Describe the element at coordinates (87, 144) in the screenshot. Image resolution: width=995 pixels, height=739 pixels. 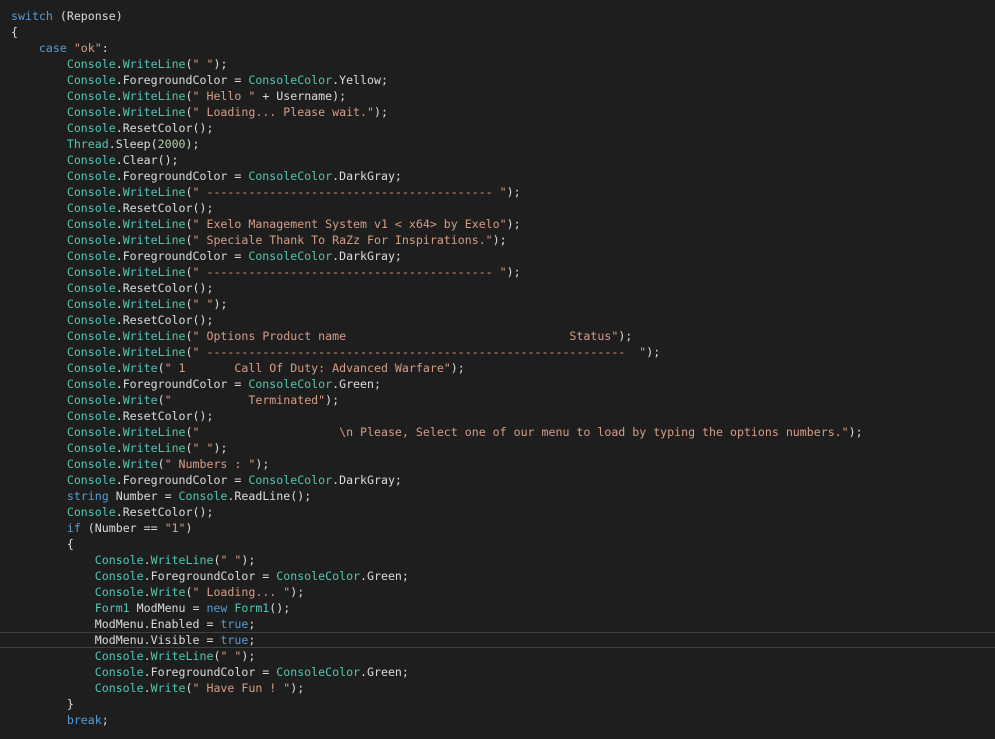
I see `type-token: Thread` at that location.